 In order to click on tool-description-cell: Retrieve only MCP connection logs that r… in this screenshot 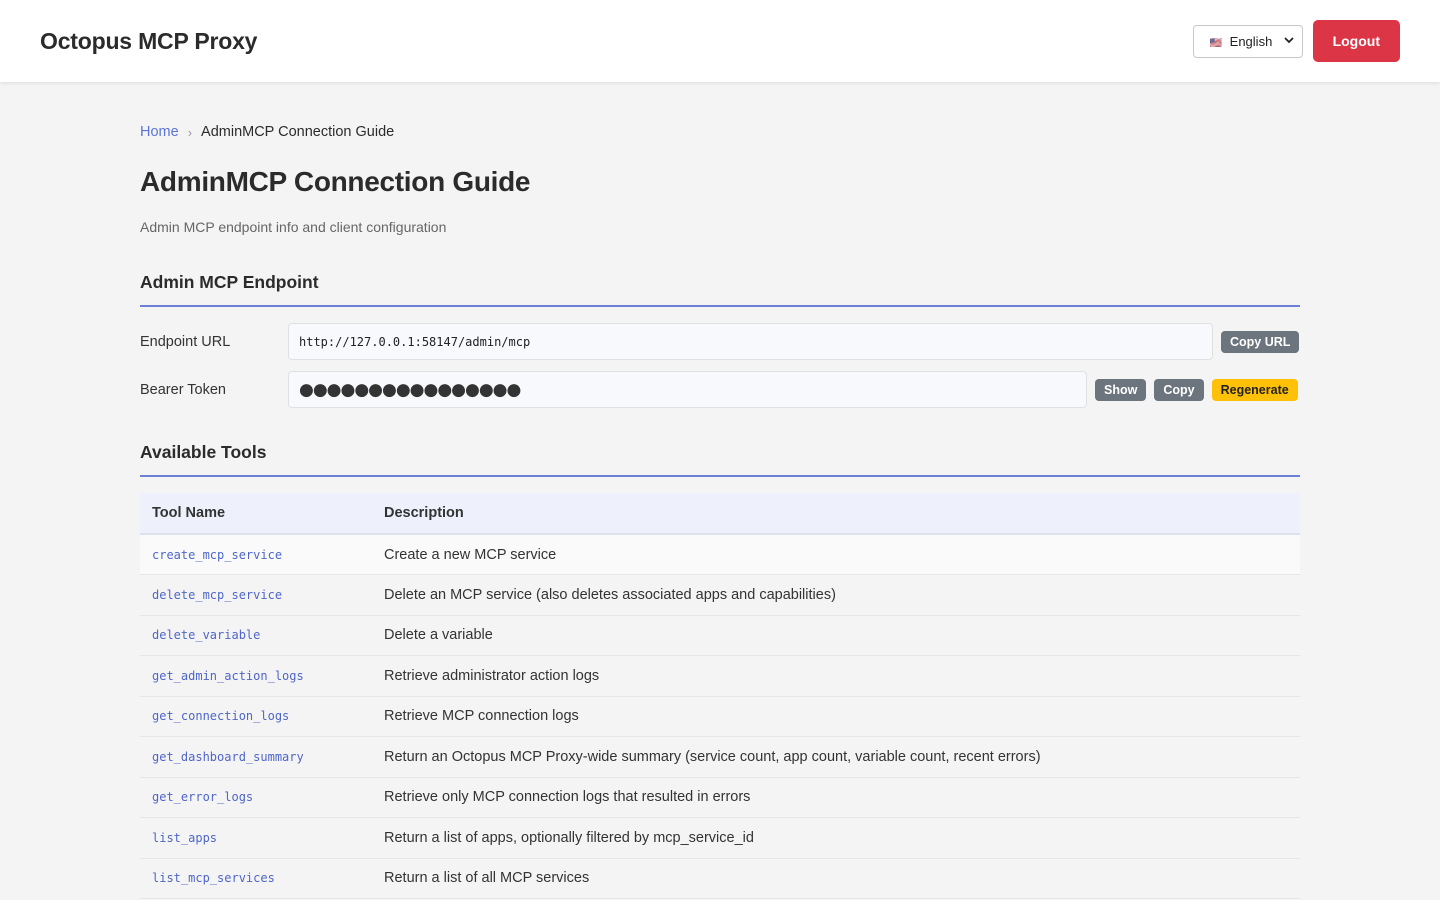, I will do `click(836, 797)`.